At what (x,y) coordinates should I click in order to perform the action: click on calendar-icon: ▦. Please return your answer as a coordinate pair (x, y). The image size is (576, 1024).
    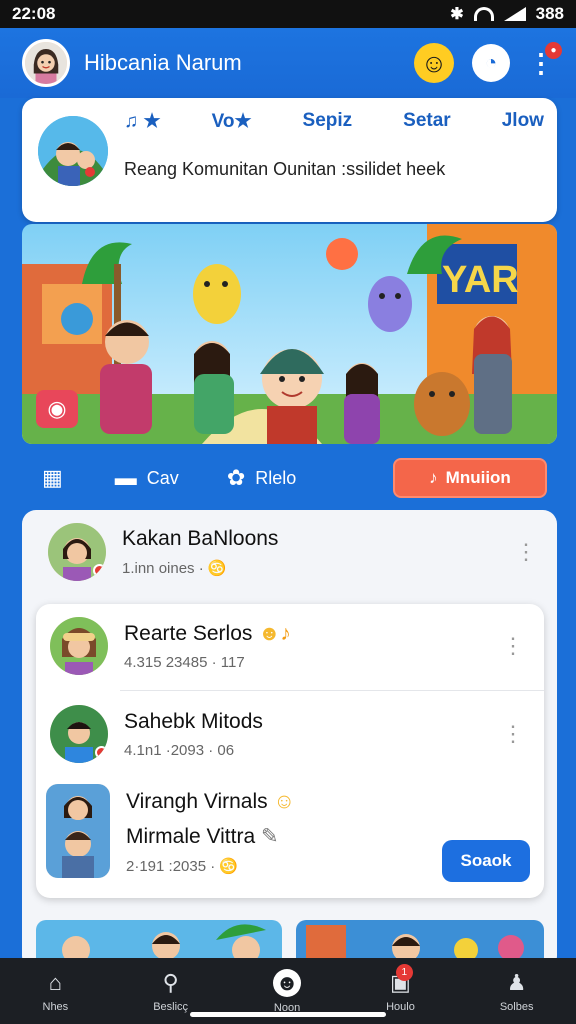
    Looking at the image, I should click on (52, 477).